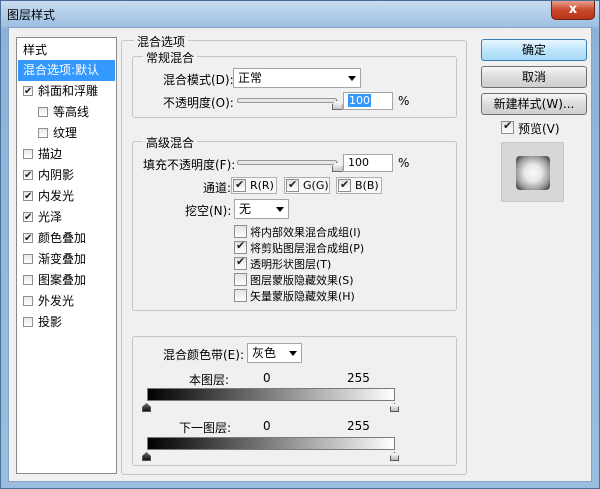 This screenshot has width=600, height=489. What do you see at coordinates (359, 185) in the screenshot?
I see `channel-b: B(B)` at bounding box center [359, 185].